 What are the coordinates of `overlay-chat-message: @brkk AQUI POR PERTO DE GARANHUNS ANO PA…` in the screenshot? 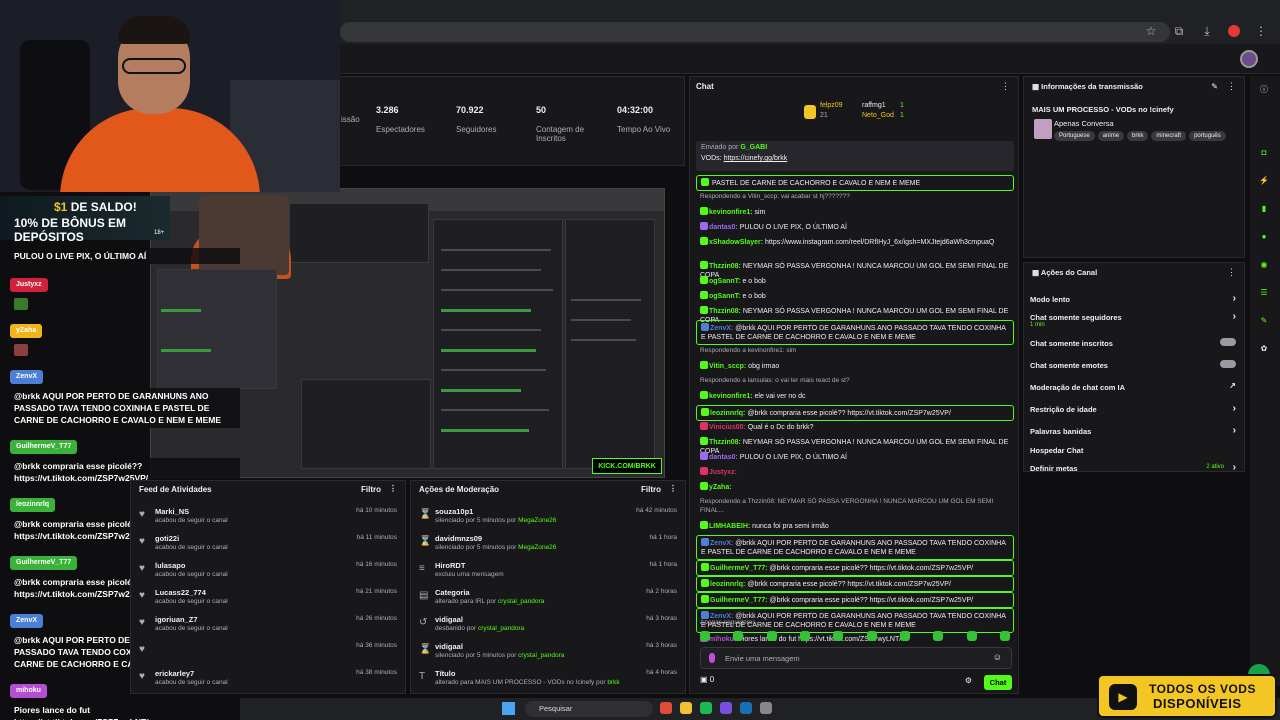 It's located at (120, 408).